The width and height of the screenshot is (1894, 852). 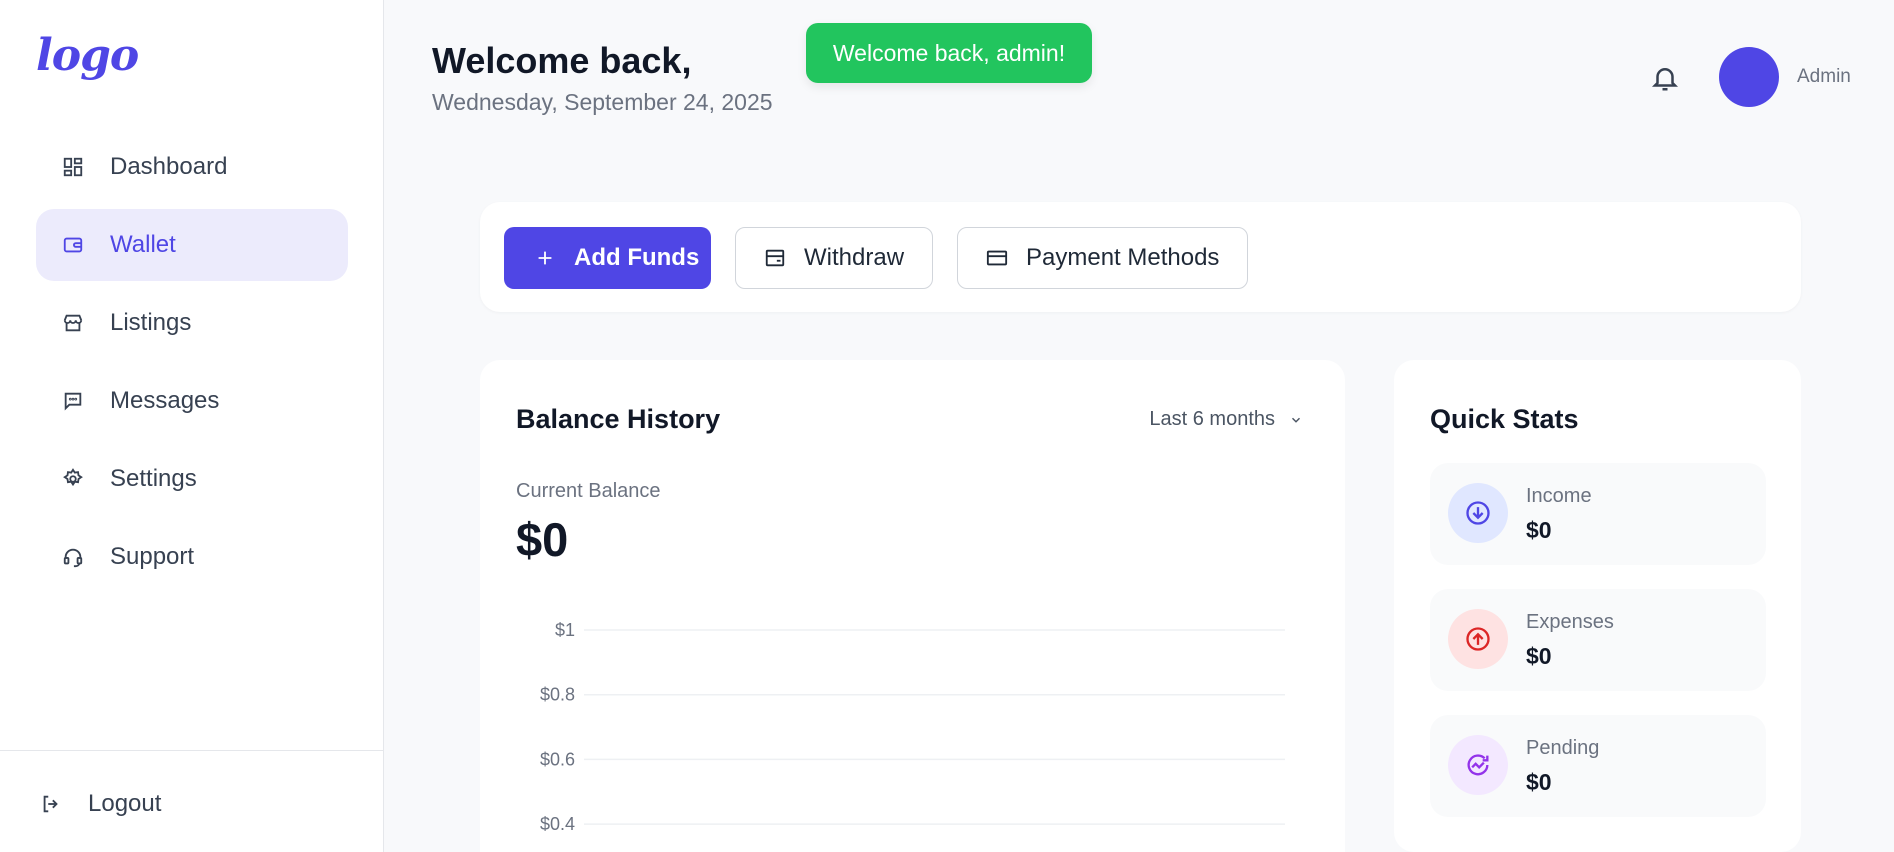 I want to click on dashboard-icon, so click(x=73, y=167).